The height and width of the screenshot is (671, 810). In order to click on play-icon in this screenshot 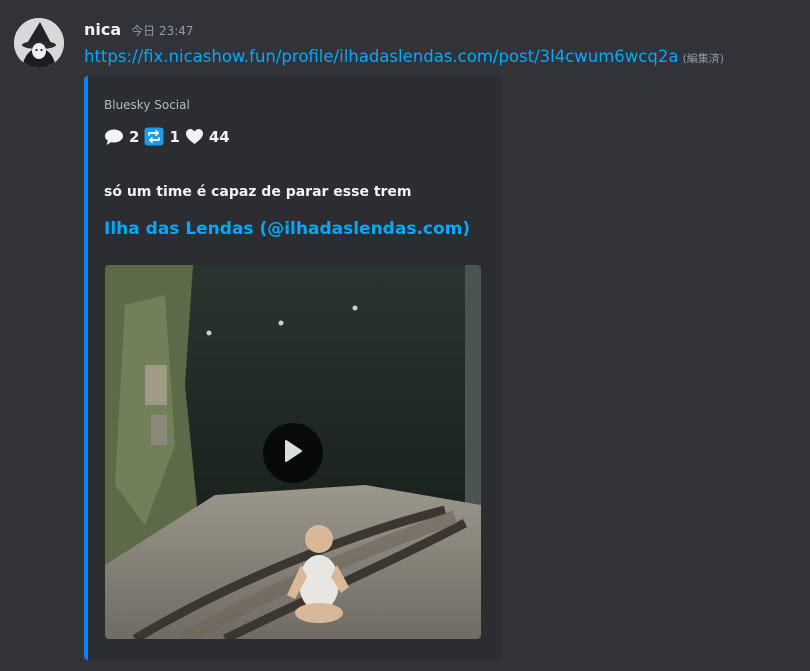, I will do `click(293, 453)`.